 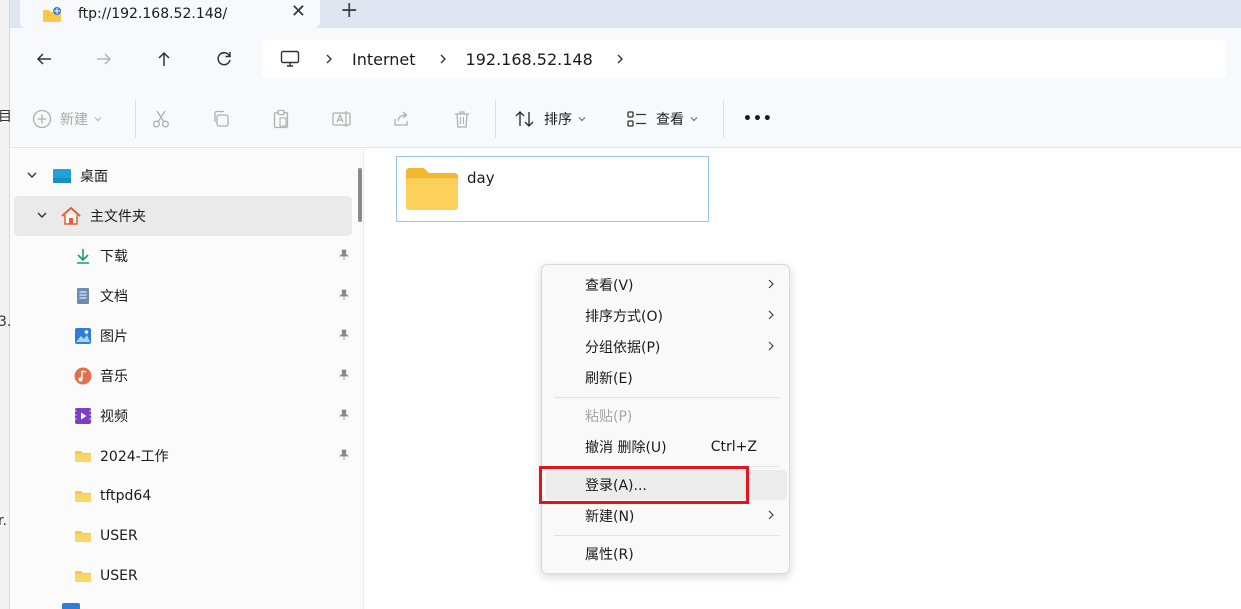 I want to click on menu-item-group-by: 分组依据(P), so click(x=666, y=347).